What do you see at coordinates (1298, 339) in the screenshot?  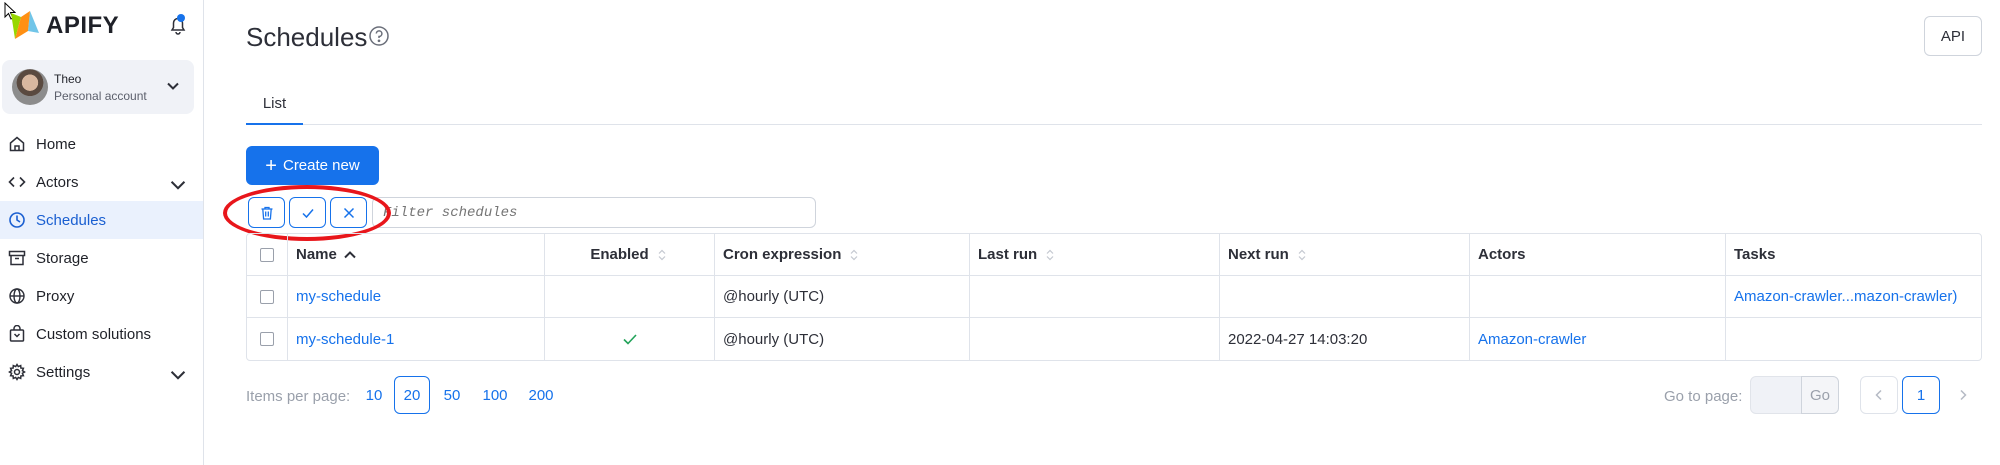 I see `next-run: 2022-04-27 14:03:20` at bounding box center [1298, 339].